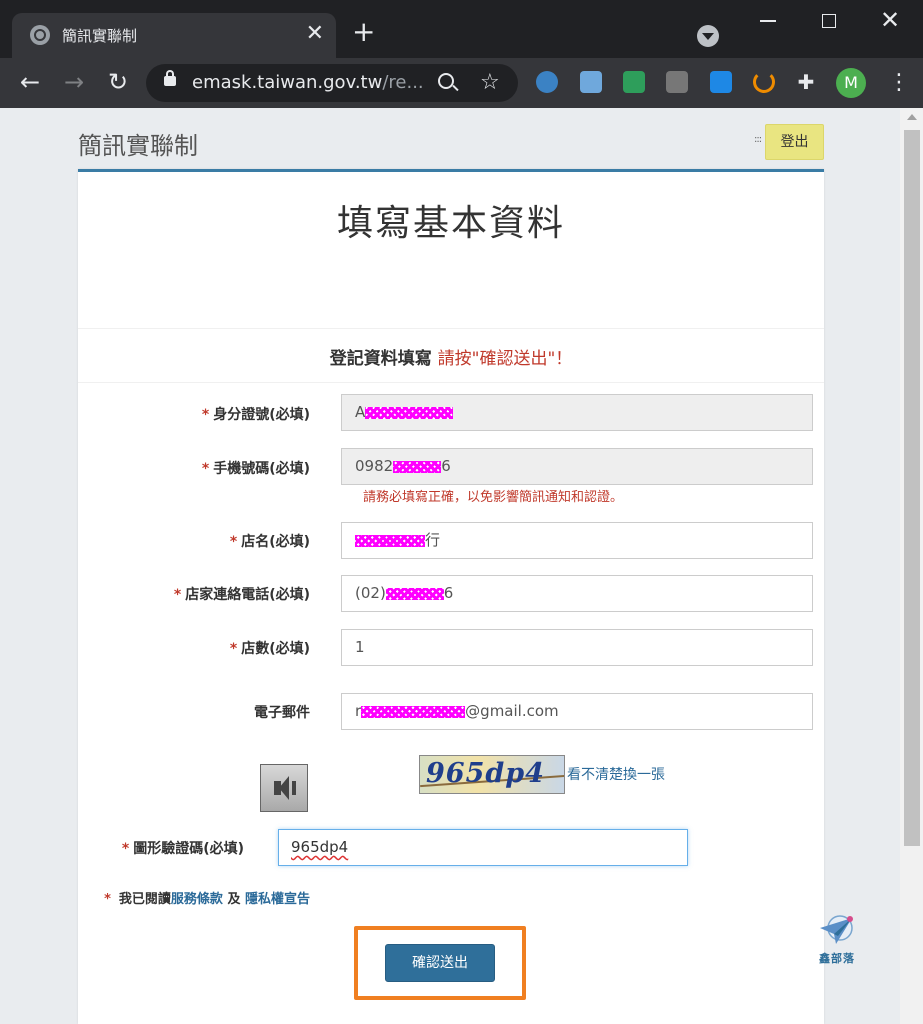 The width and height of the screenshot is (923, 1024). I want to click on forward-icon: →, so click(74, 82).